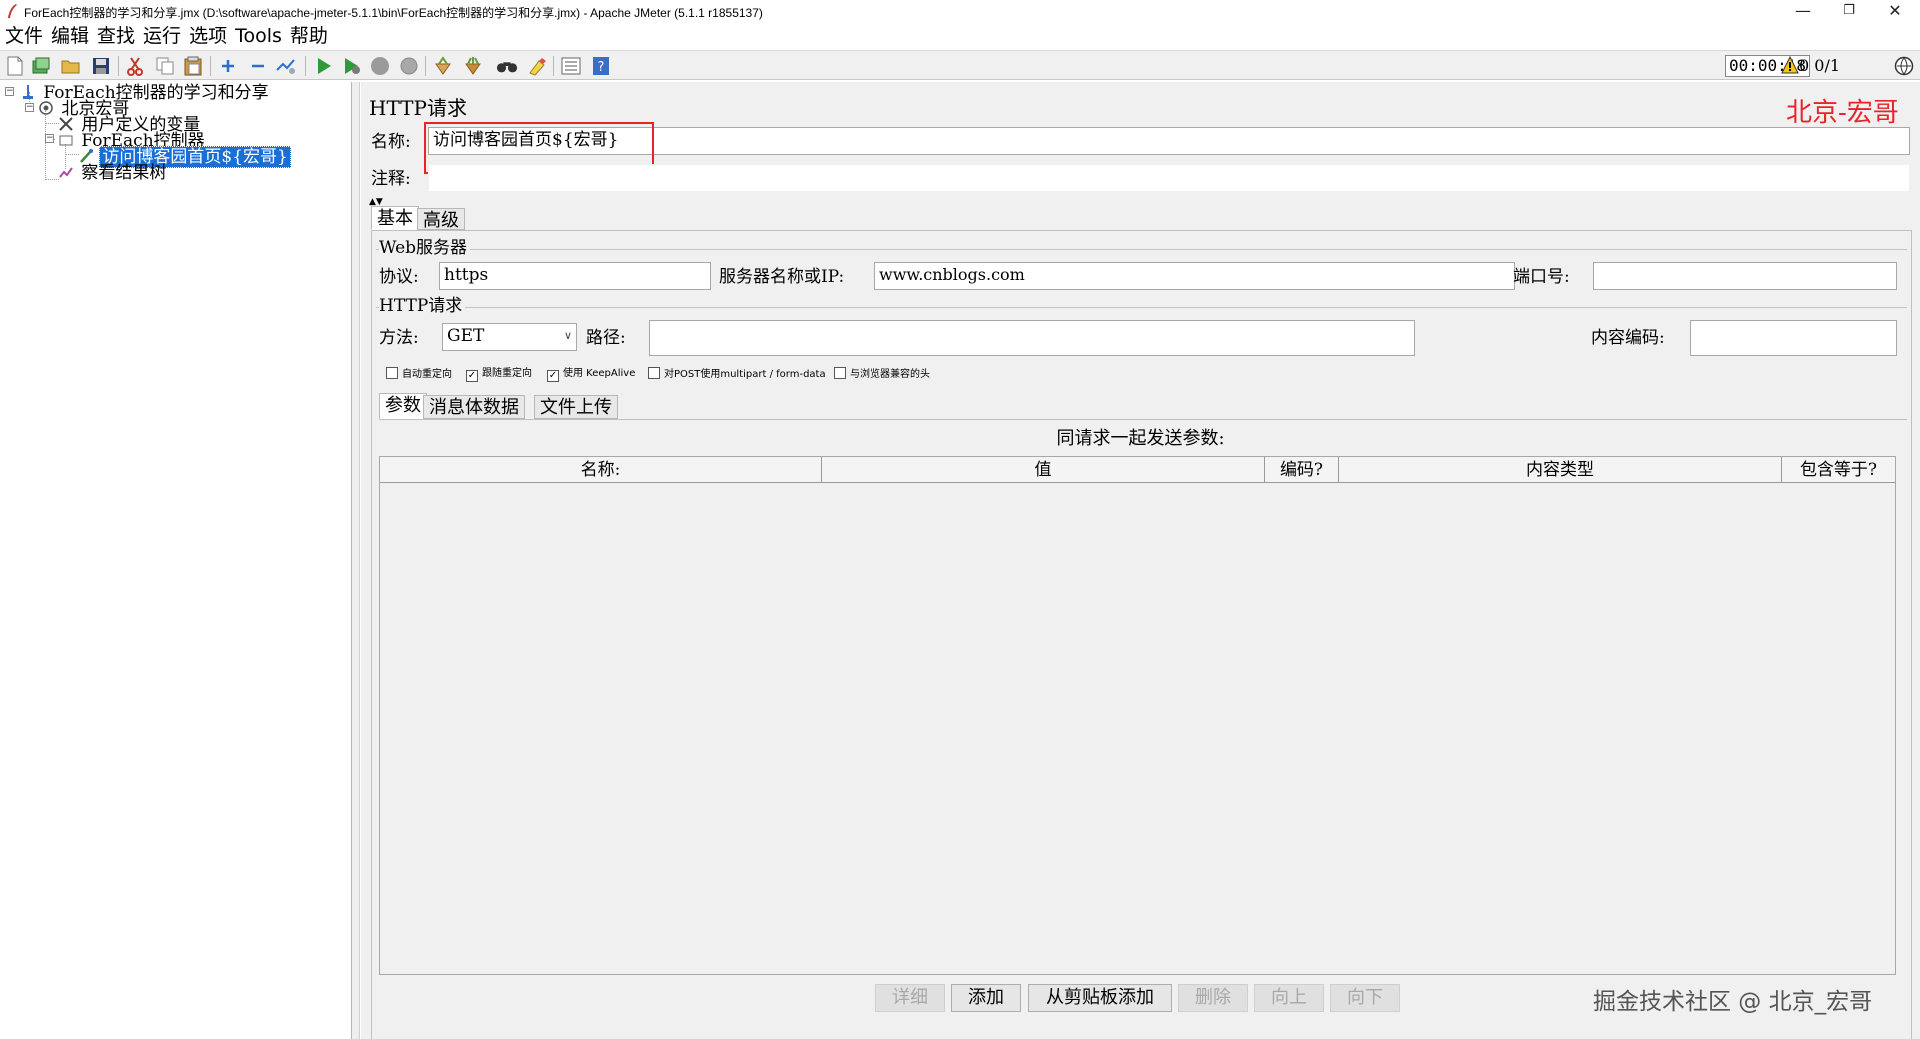 The width and height of the screenshot is (1920, 1039). I want to click on collapse-icon, so click(258, 66).